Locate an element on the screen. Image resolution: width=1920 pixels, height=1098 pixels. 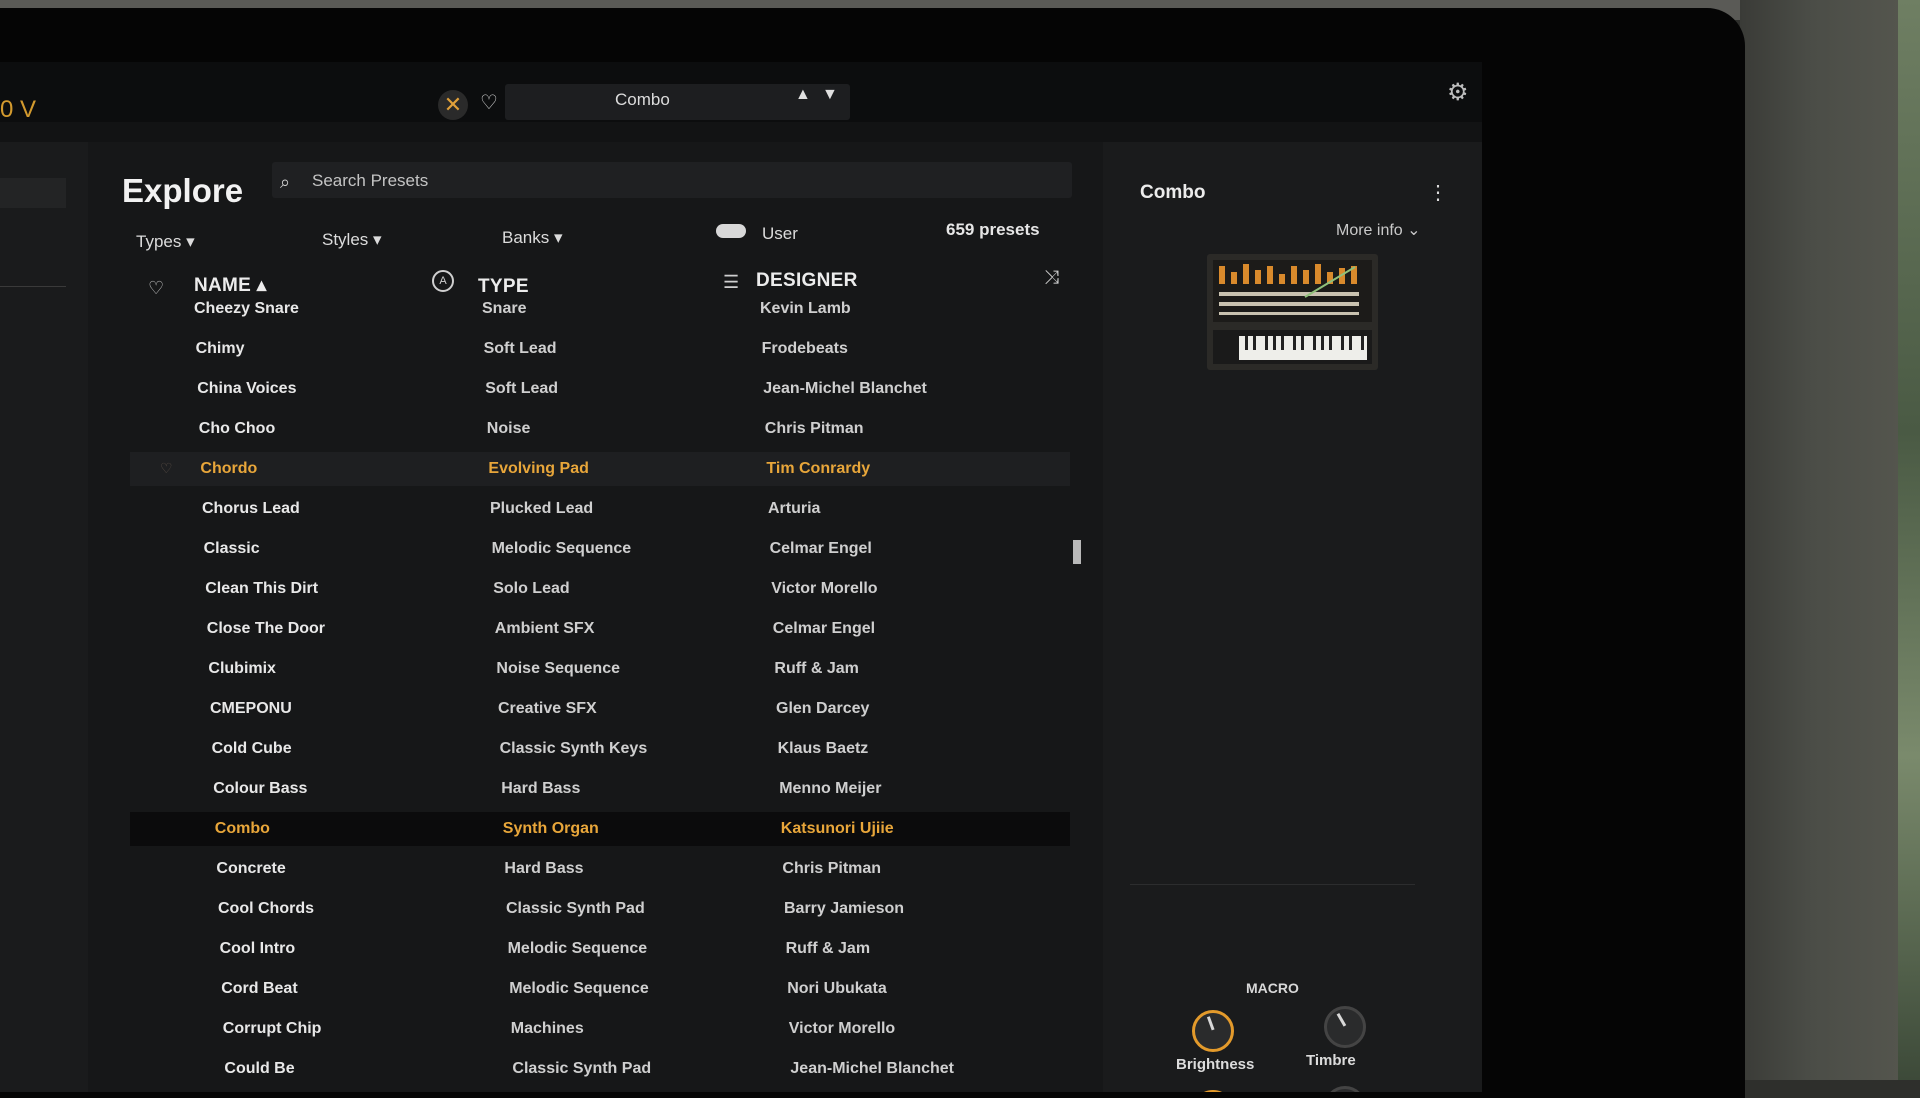
preset-row: Corrupt Chip Machines Victor Morello is located at coordinates (600, 1029).